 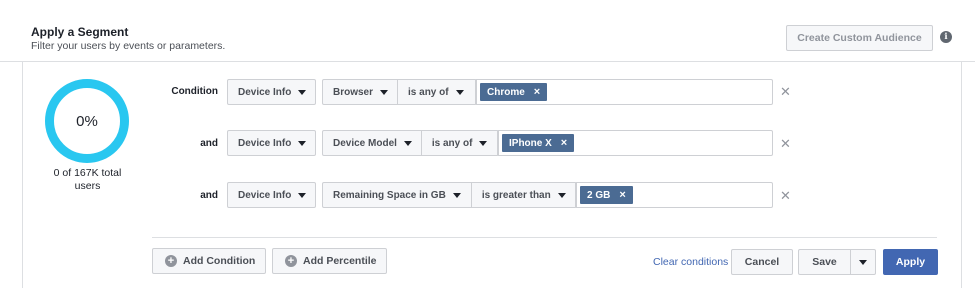 I want to click on condition-2-field-operator: Device Model is any of, so click(x=410, y=143).